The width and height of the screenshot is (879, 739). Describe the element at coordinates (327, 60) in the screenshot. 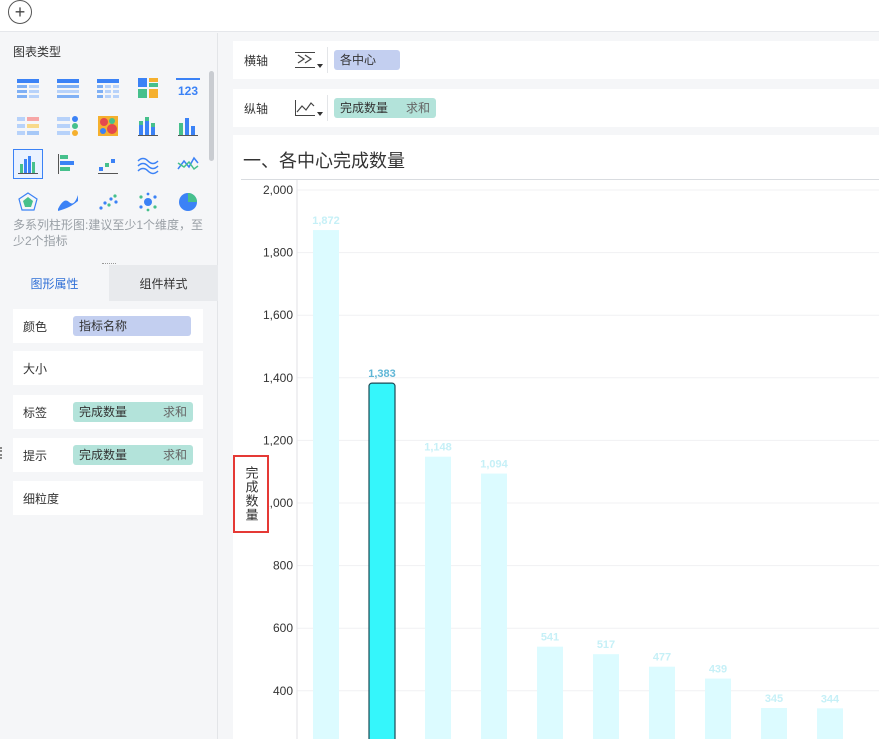

I see `x-axis-divider` at that location.